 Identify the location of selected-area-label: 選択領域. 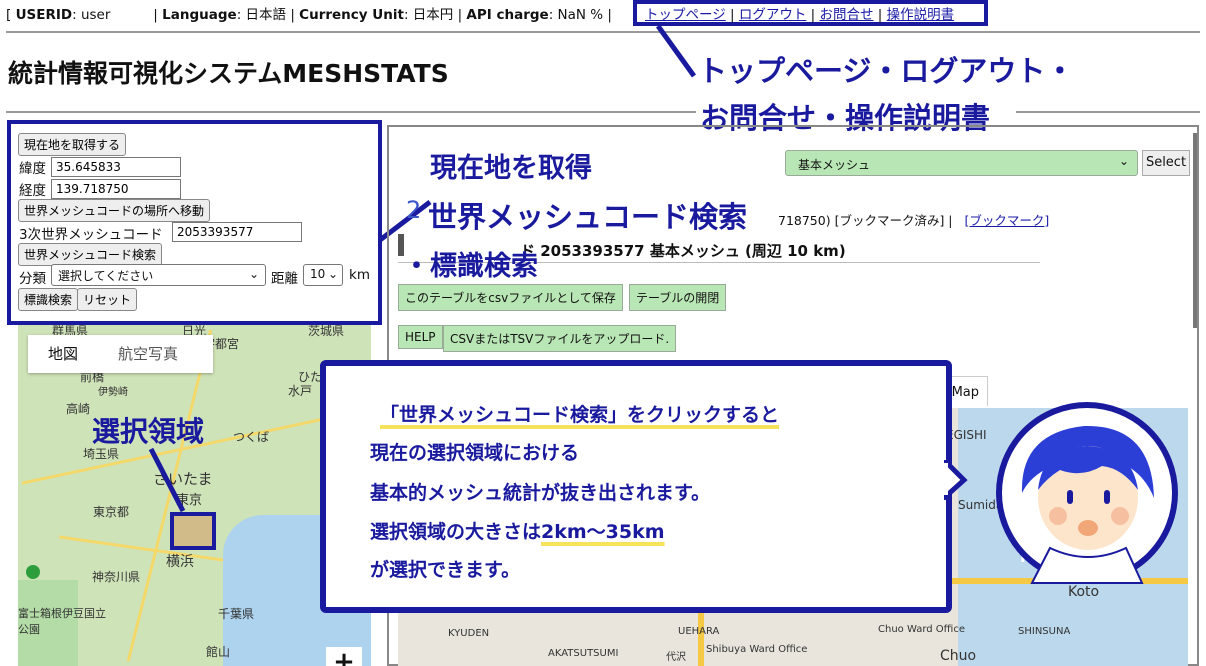
(148, 431).